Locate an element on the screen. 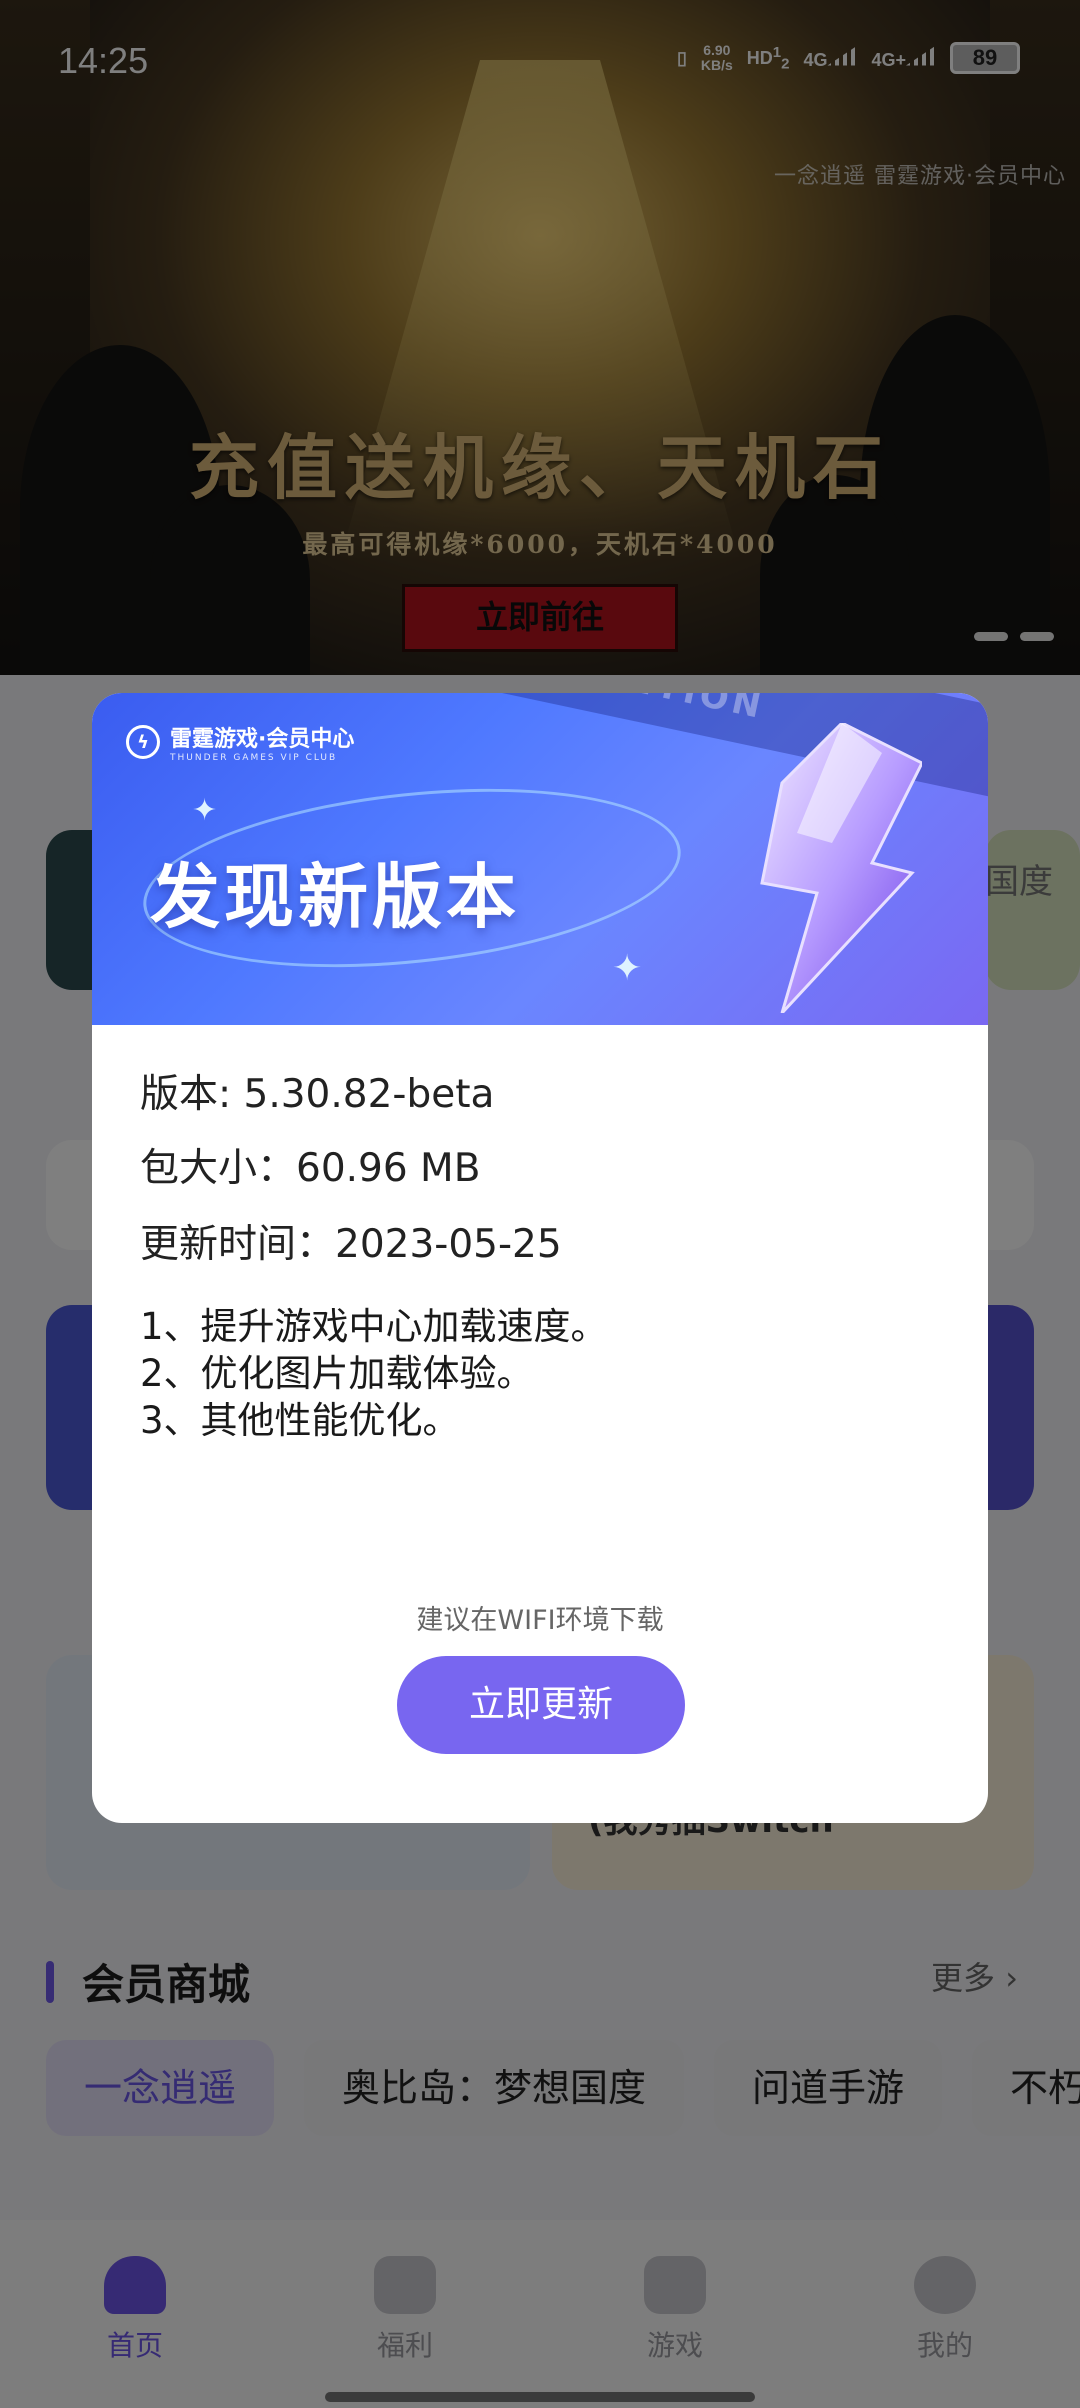 This screenshot has height=2408, width=1080. lightning-crystal-icon is located at coordinates (841, 868).